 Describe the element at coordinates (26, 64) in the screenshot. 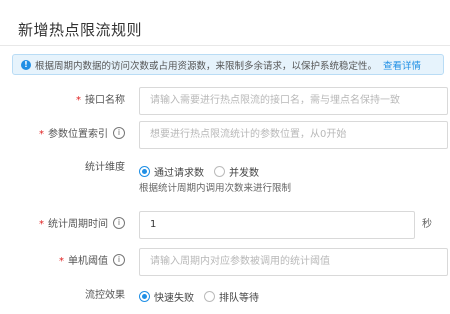

I see `info-icon: !` at that location.